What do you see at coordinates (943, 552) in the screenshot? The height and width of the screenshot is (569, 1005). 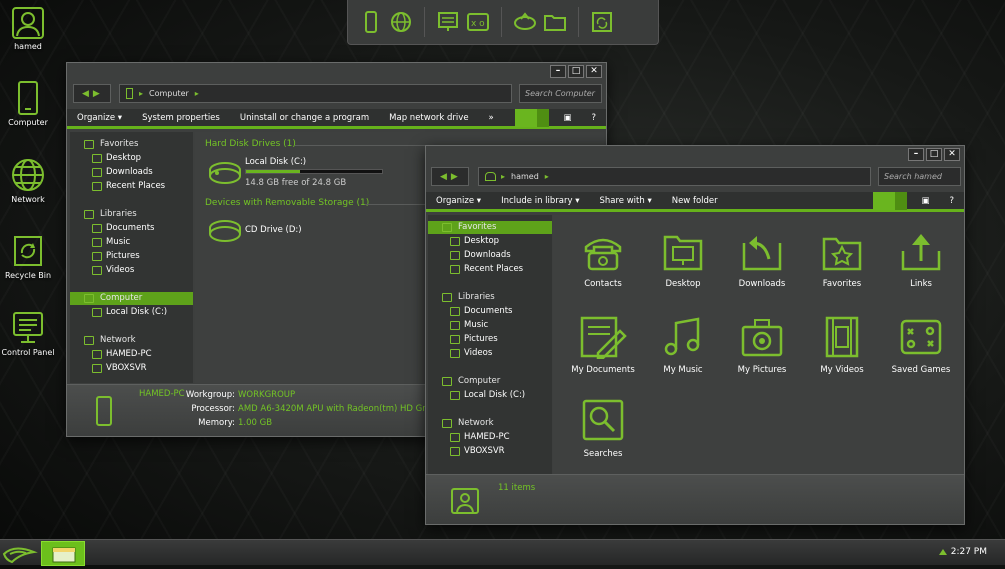 I see `show-hidden-icons-button` at bounding box center [943, 552].